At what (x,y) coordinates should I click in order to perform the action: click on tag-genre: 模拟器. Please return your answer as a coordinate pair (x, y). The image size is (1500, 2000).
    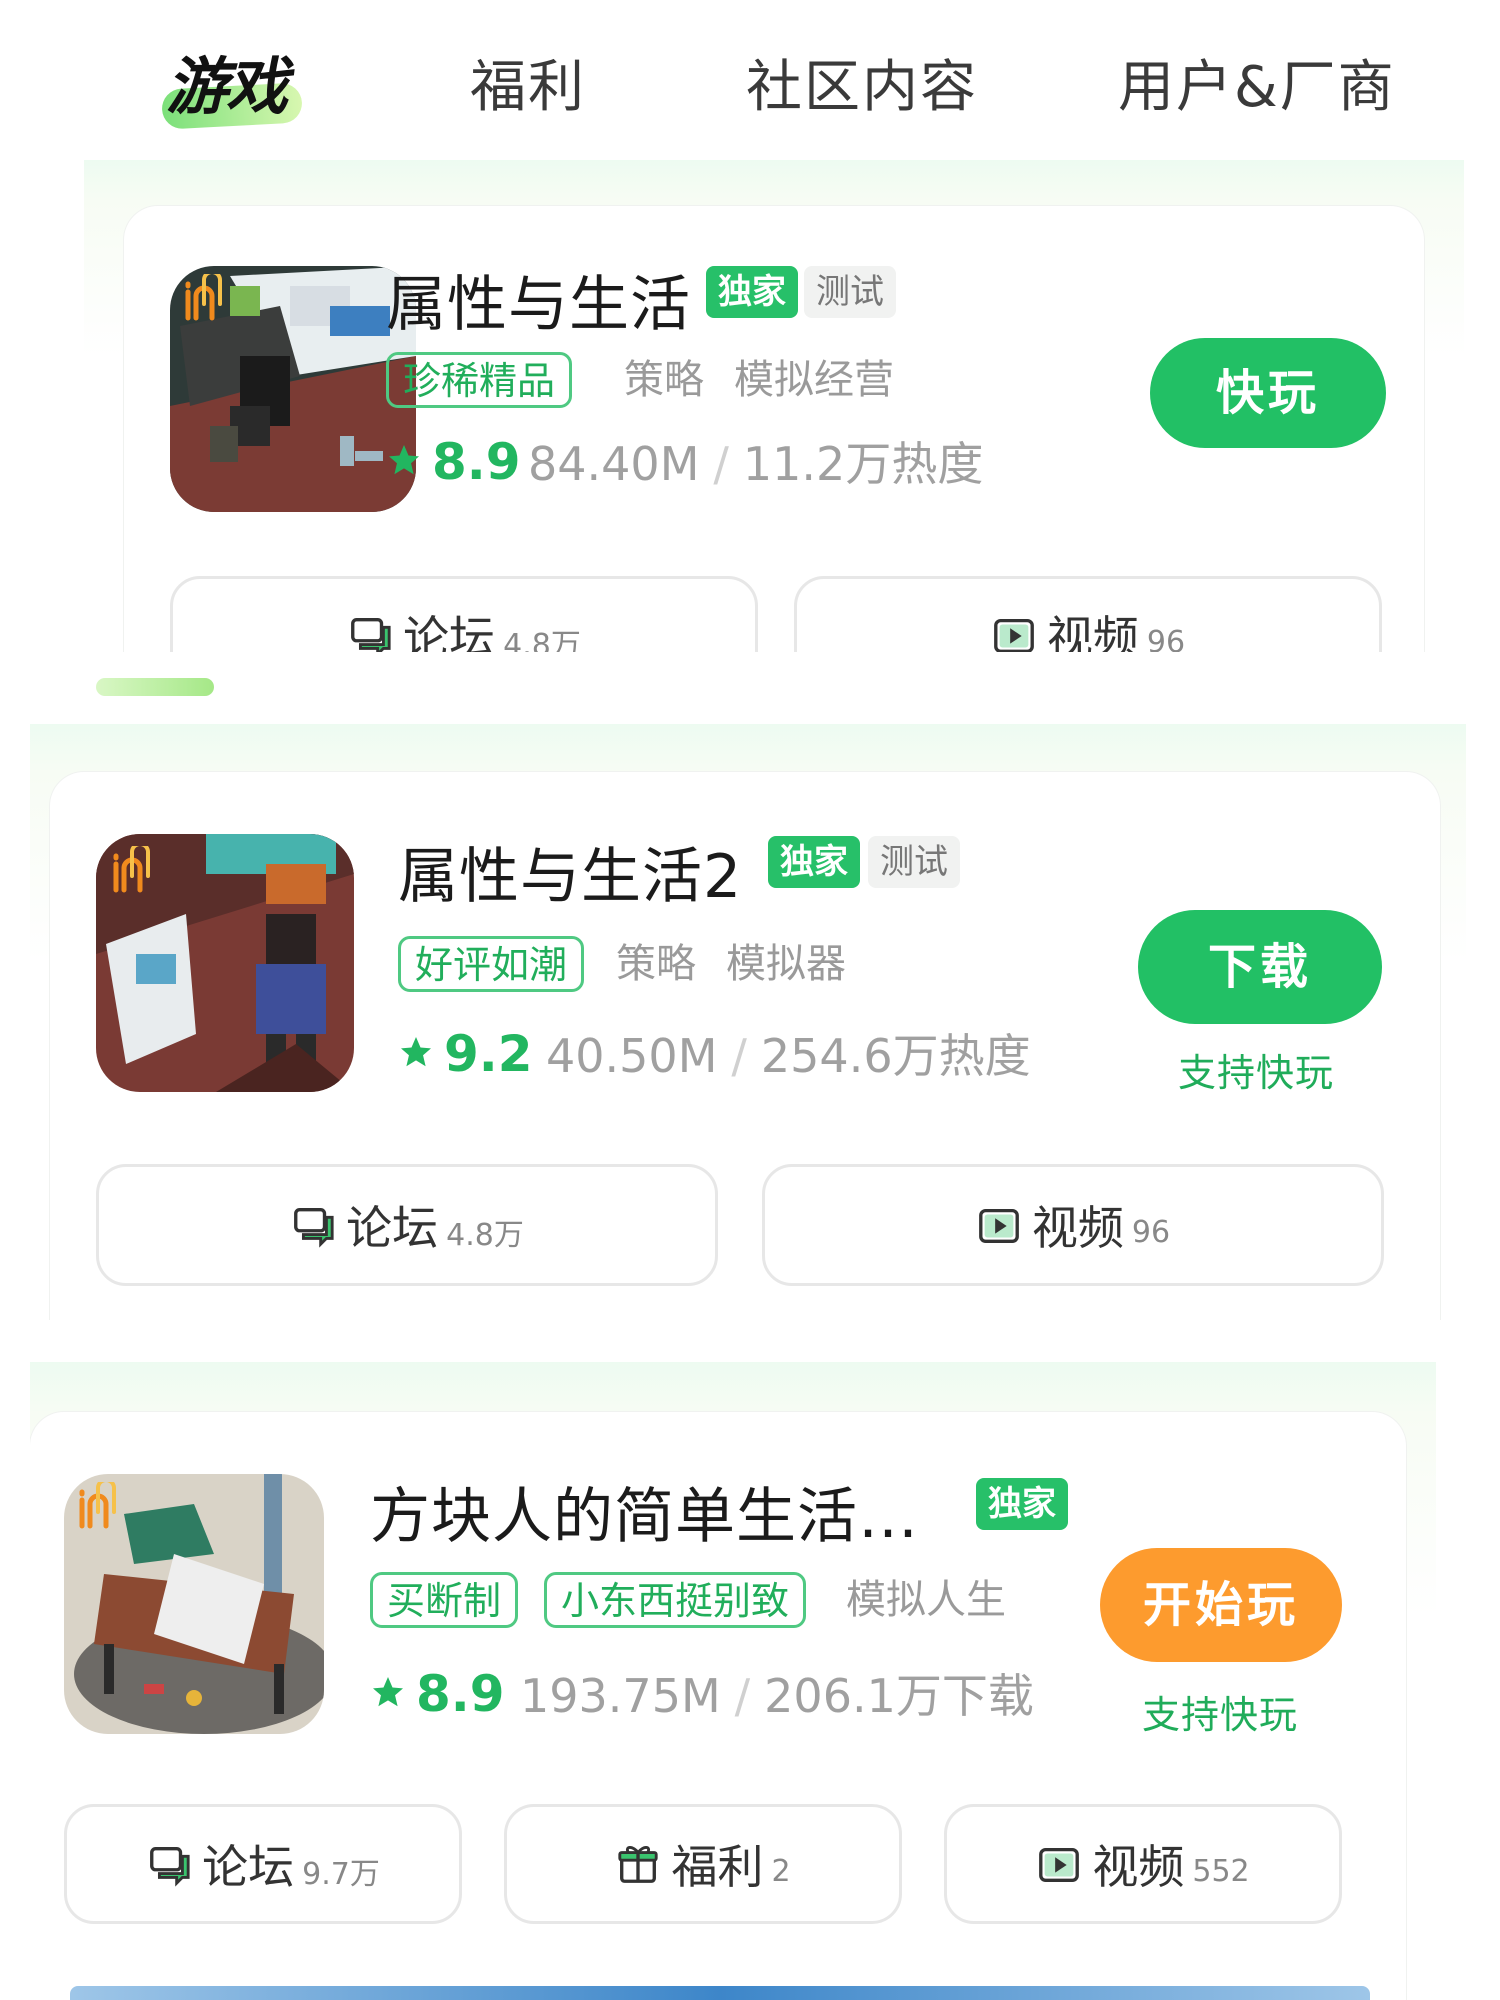
    Looking at the image, I should click on (786, 964).